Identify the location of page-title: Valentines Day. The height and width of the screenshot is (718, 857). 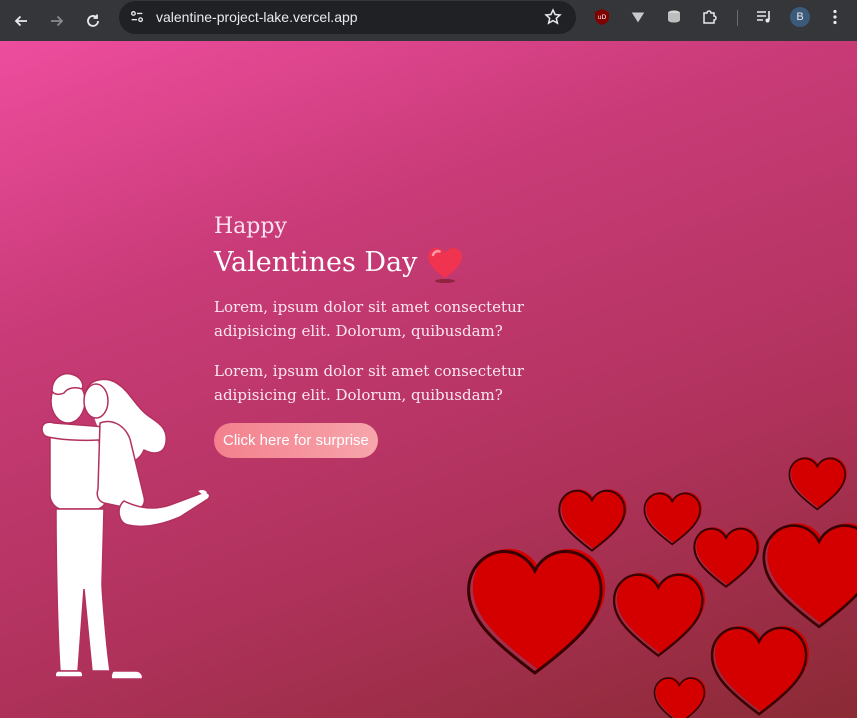
(374, 263).